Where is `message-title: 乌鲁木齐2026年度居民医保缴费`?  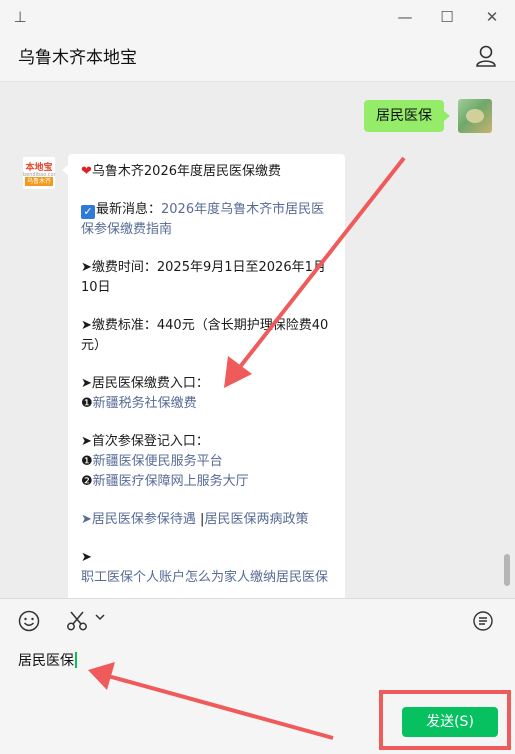 message-title: 乌鲁木齐2026年度居民医保缴费 is located at coordinates (186, 171).